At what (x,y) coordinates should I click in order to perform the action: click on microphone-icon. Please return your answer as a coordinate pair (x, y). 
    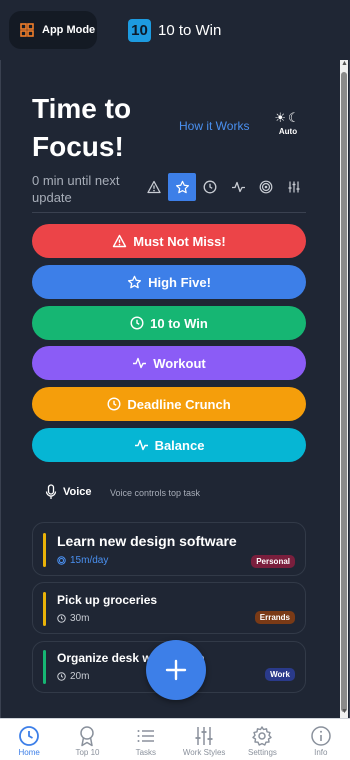
    Looking at the image, I should click on (51, 491).